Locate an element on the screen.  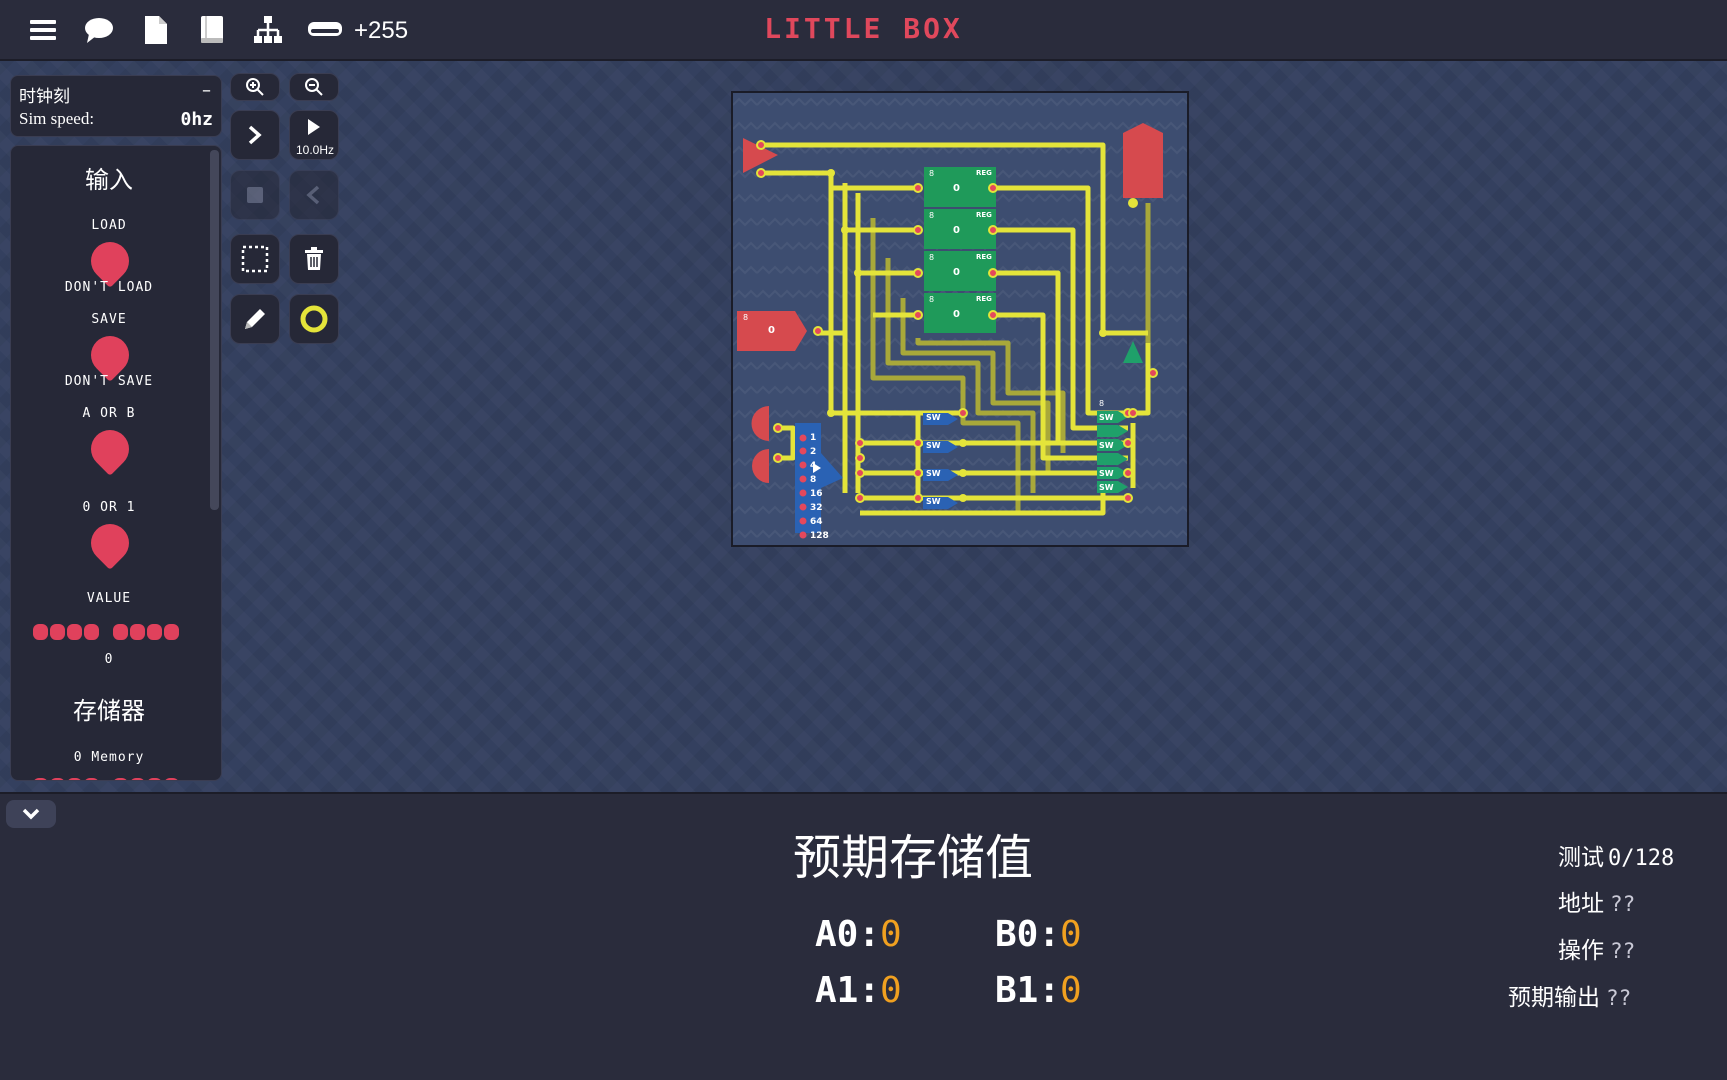
a1-label: A1: is located at coordinates (848, 990).